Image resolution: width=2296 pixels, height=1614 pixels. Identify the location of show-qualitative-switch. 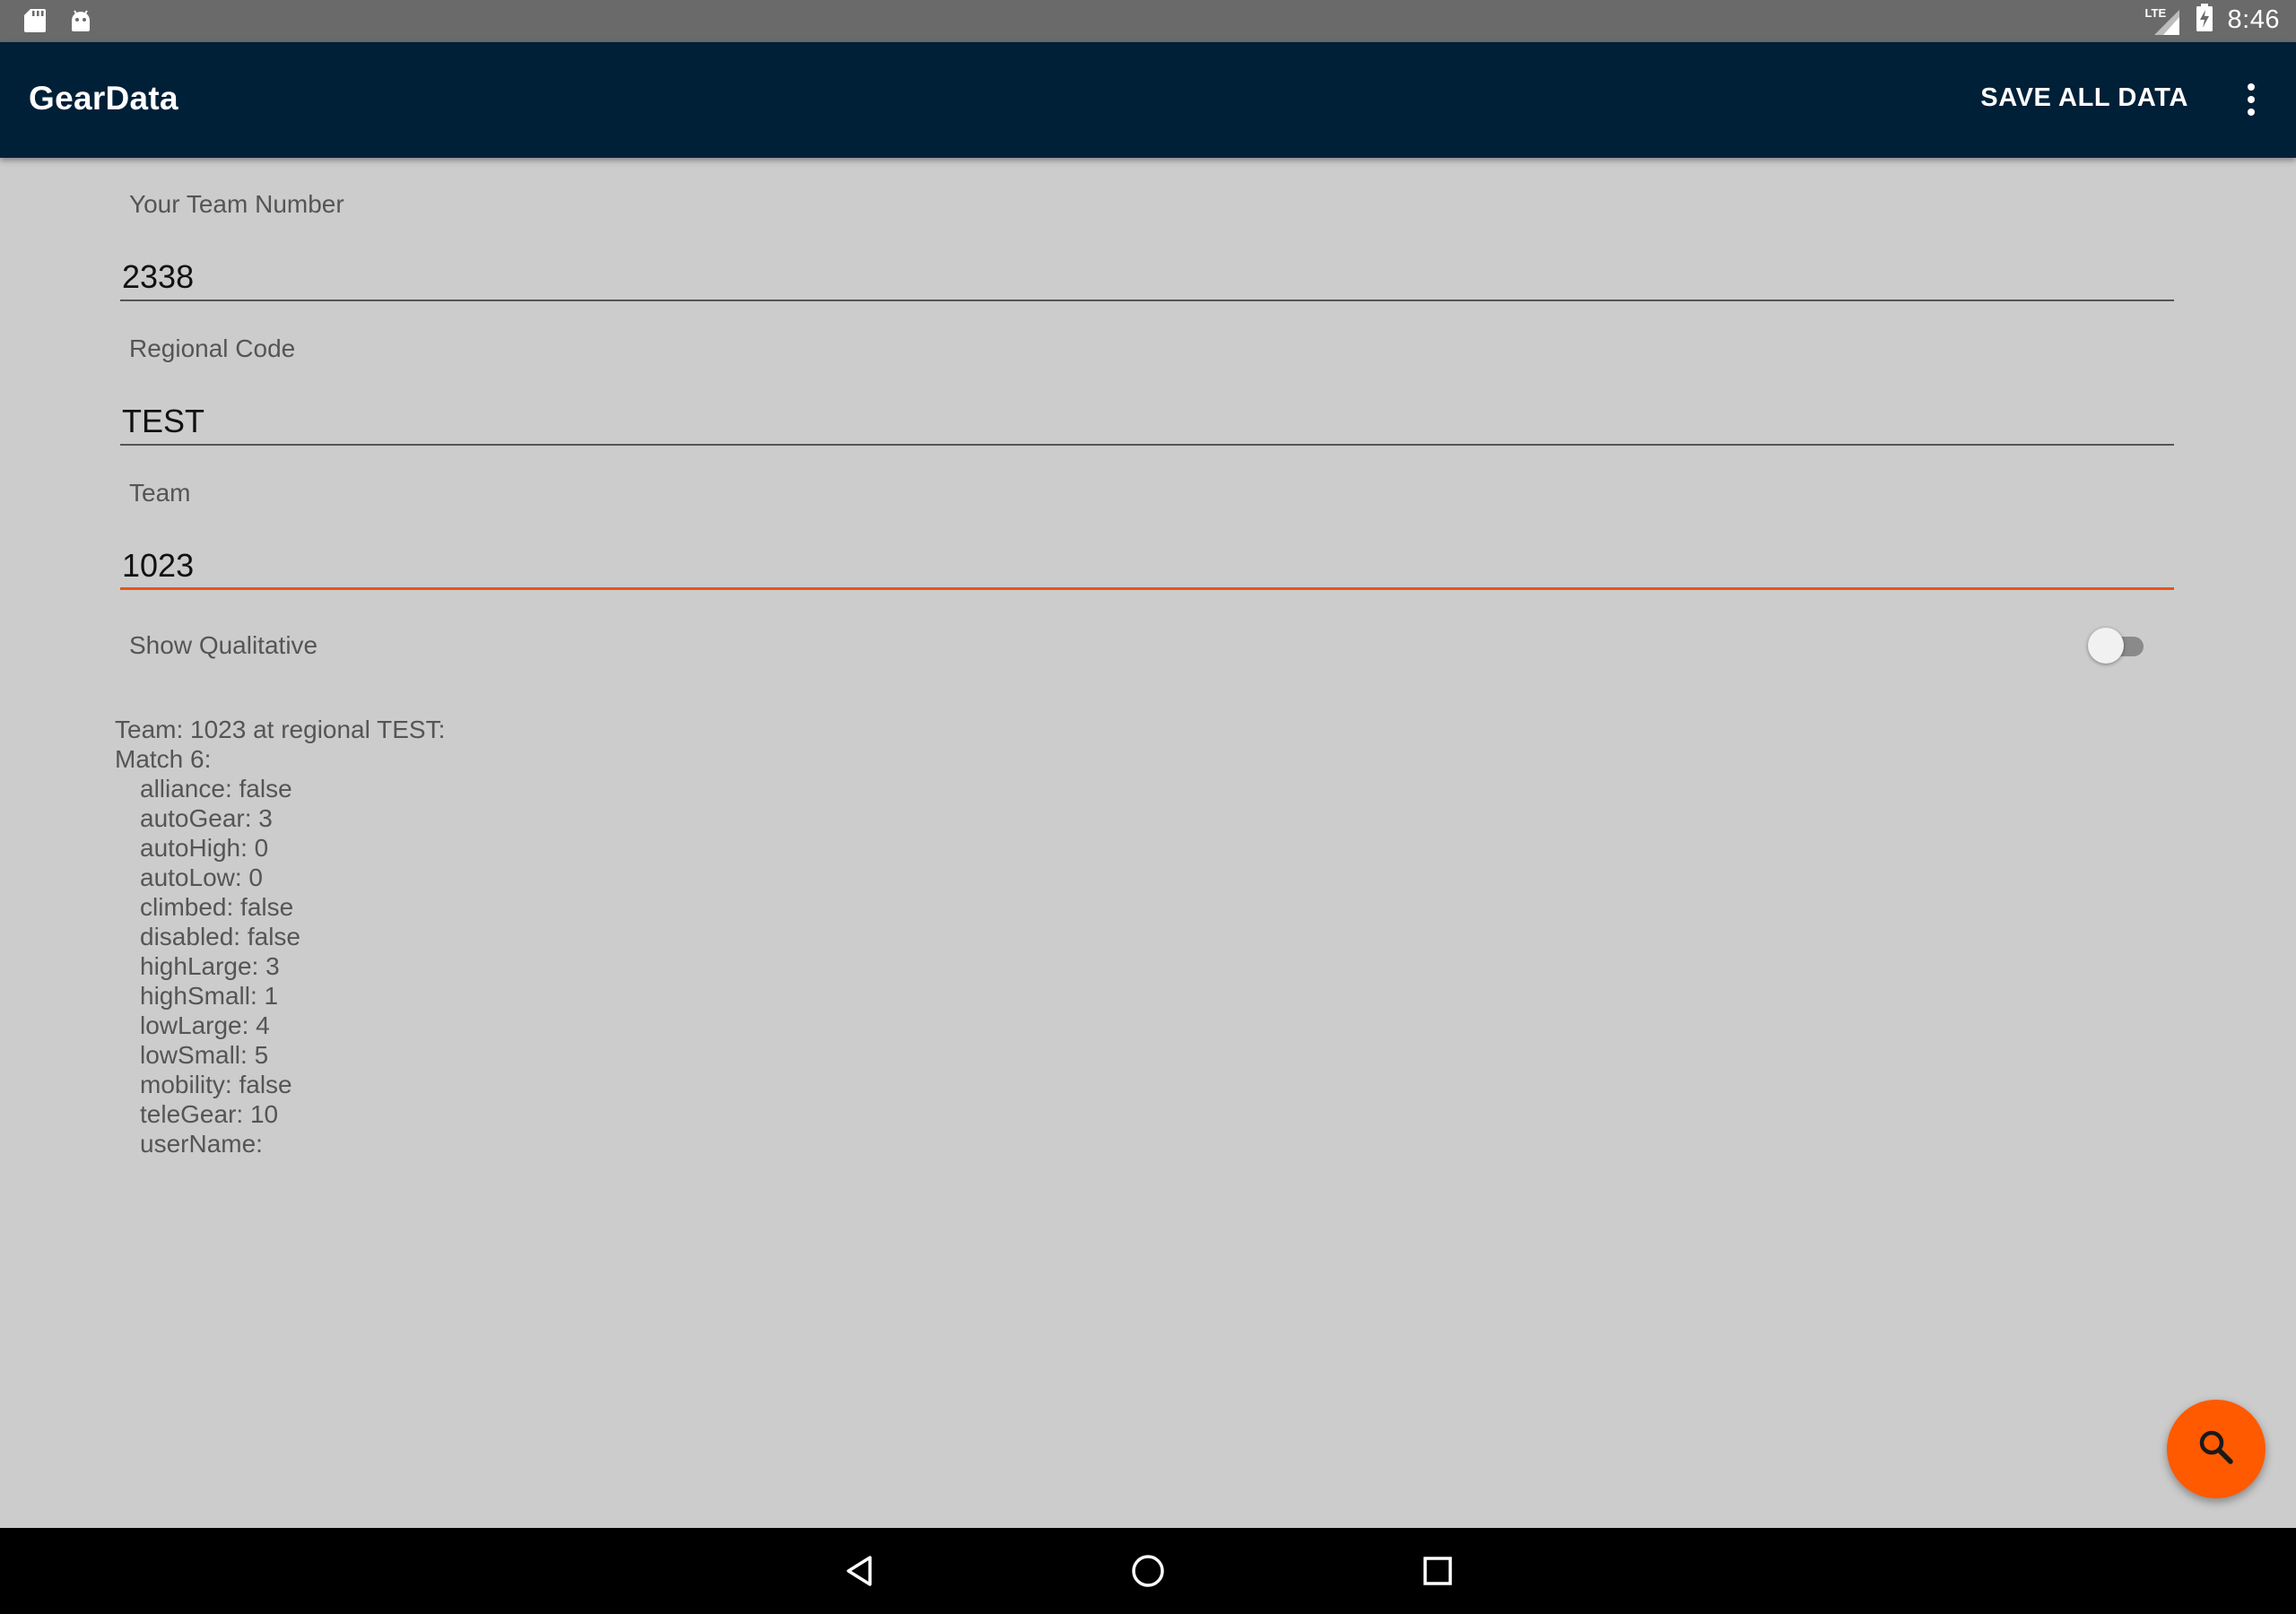
(2116, 646).